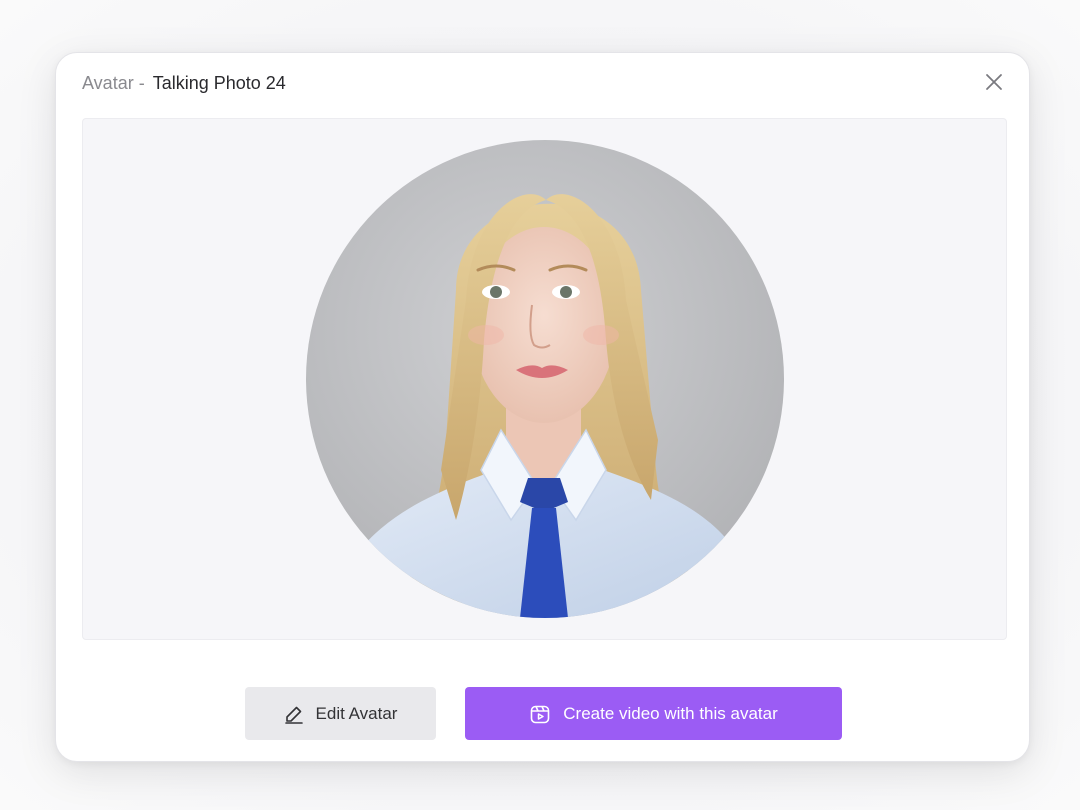  I want to click on close-icon, so click(994, 82).